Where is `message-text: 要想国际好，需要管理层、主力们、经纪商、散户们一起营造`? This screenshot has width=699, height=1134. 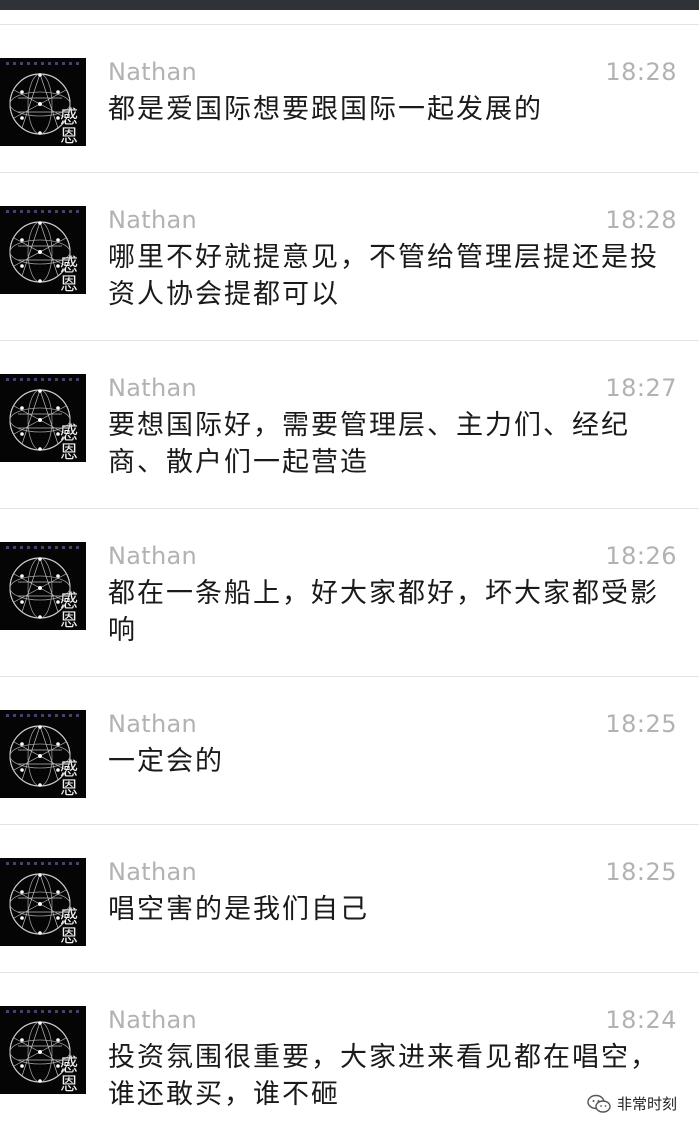
message-text: 要想国际好，需要管理层、主力们、经纪商、散户们一起营造 is located at coordinates (369, 444).